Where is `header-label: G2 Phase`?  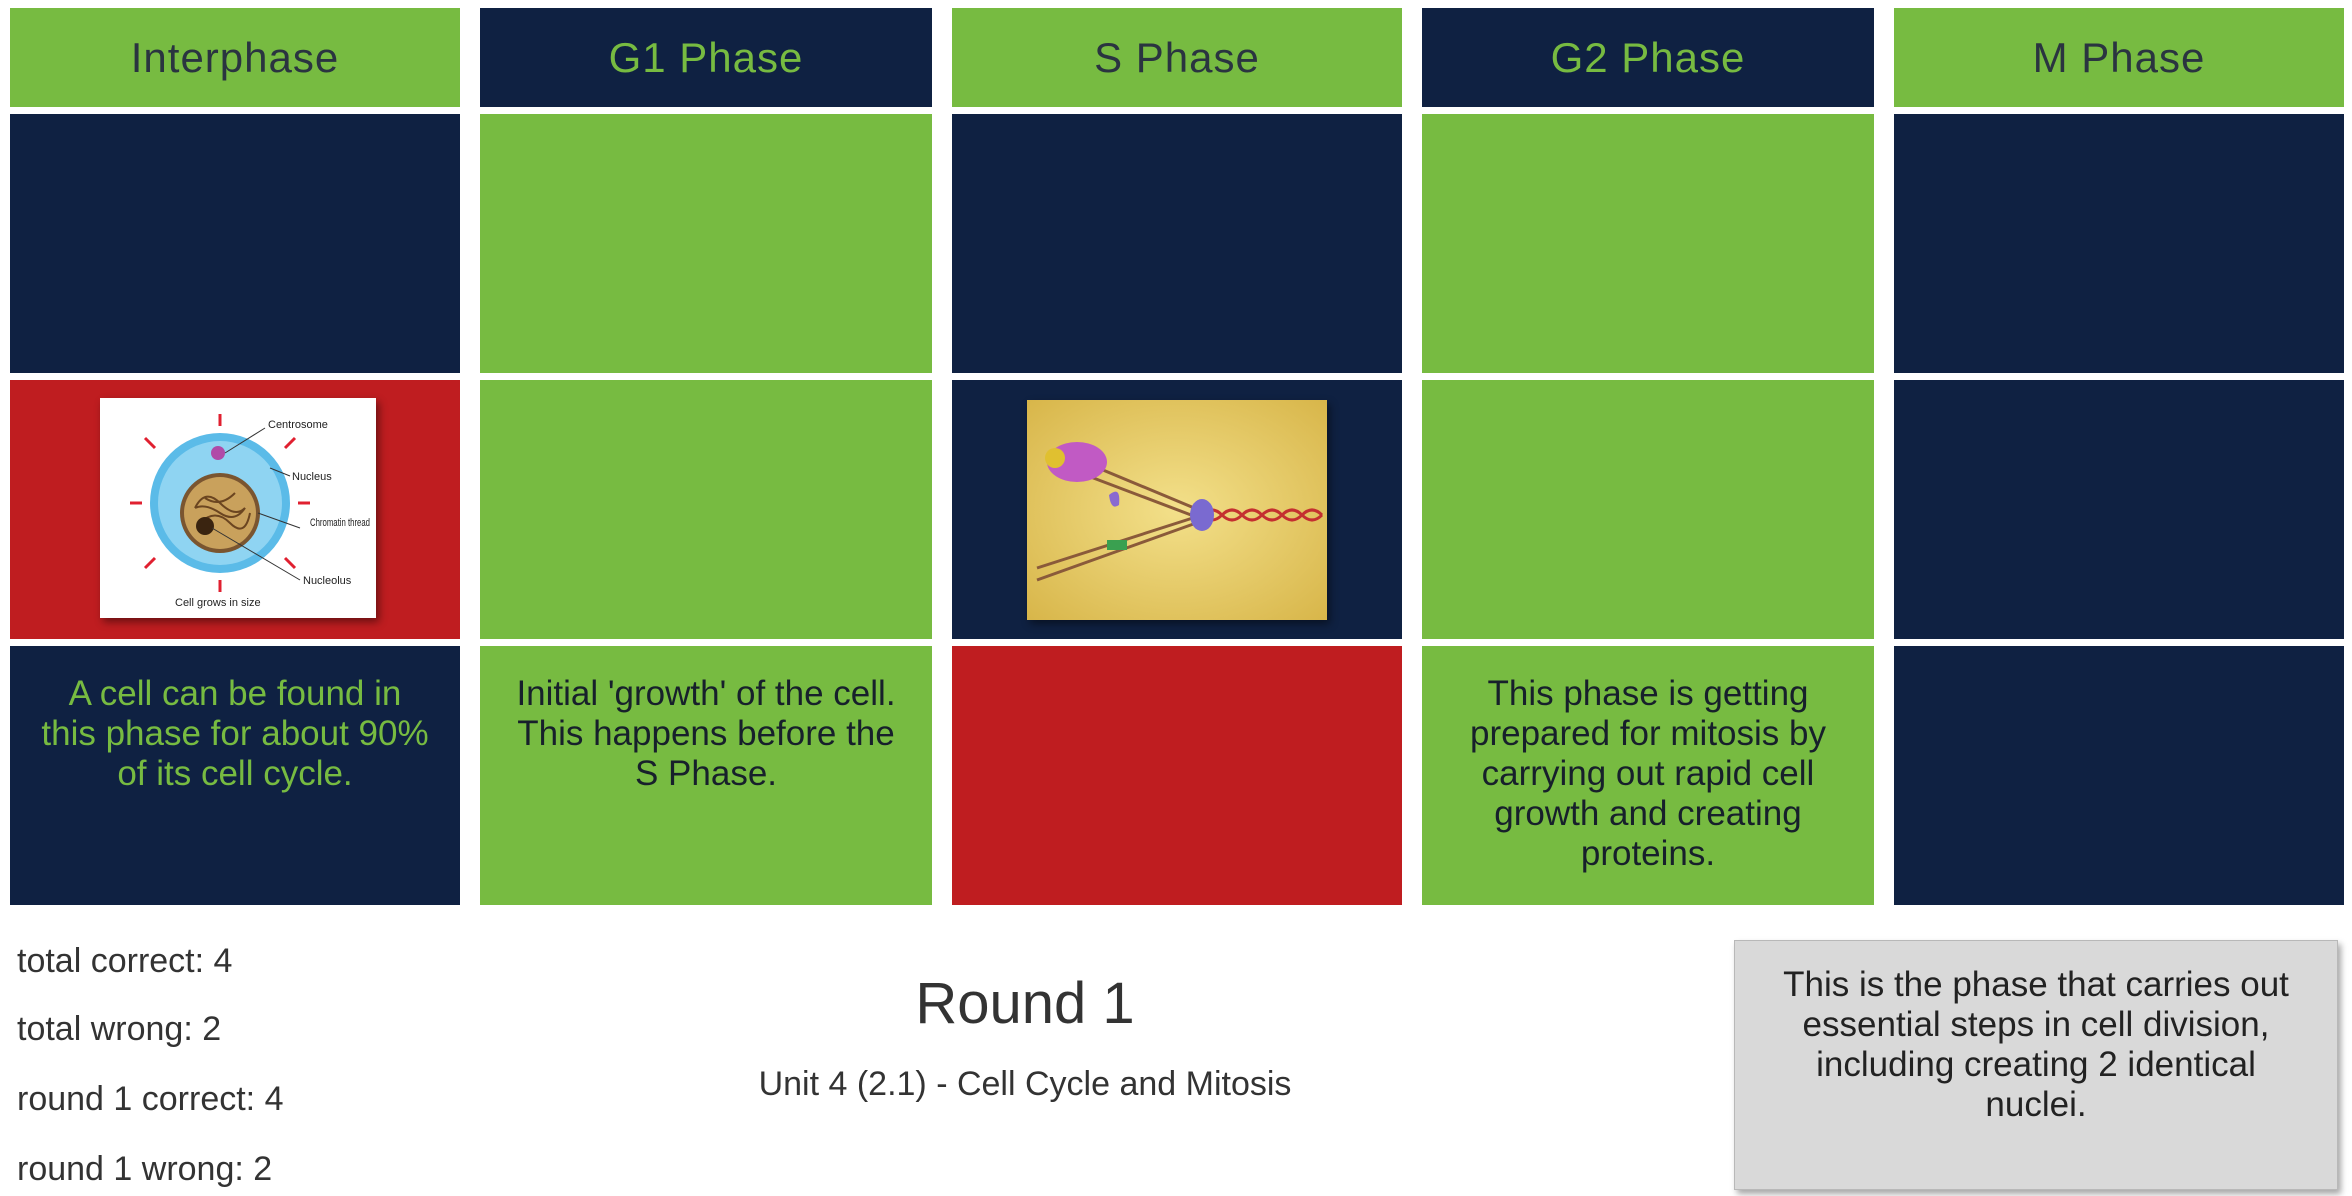
header-label: G2 Phase is located at coordinates (1648, 57).